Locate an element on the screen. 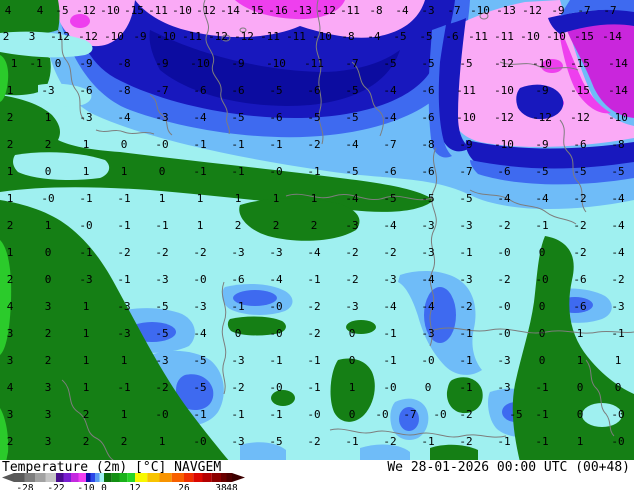  temp-value-label: -15 is located at coordinates (254, 10).